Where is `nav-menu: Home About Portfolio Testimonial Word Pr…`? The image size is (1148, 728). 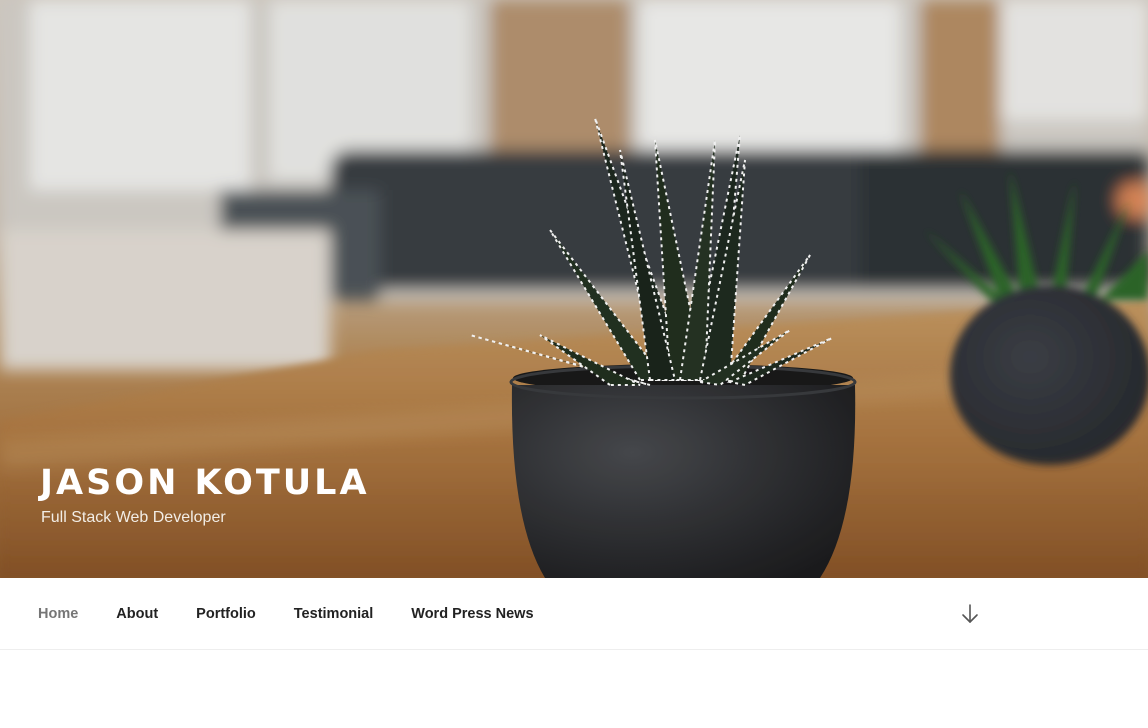
nav-menu: Home About Portfolio Testimonial Word Pr… is located at coordinates (305, 614).